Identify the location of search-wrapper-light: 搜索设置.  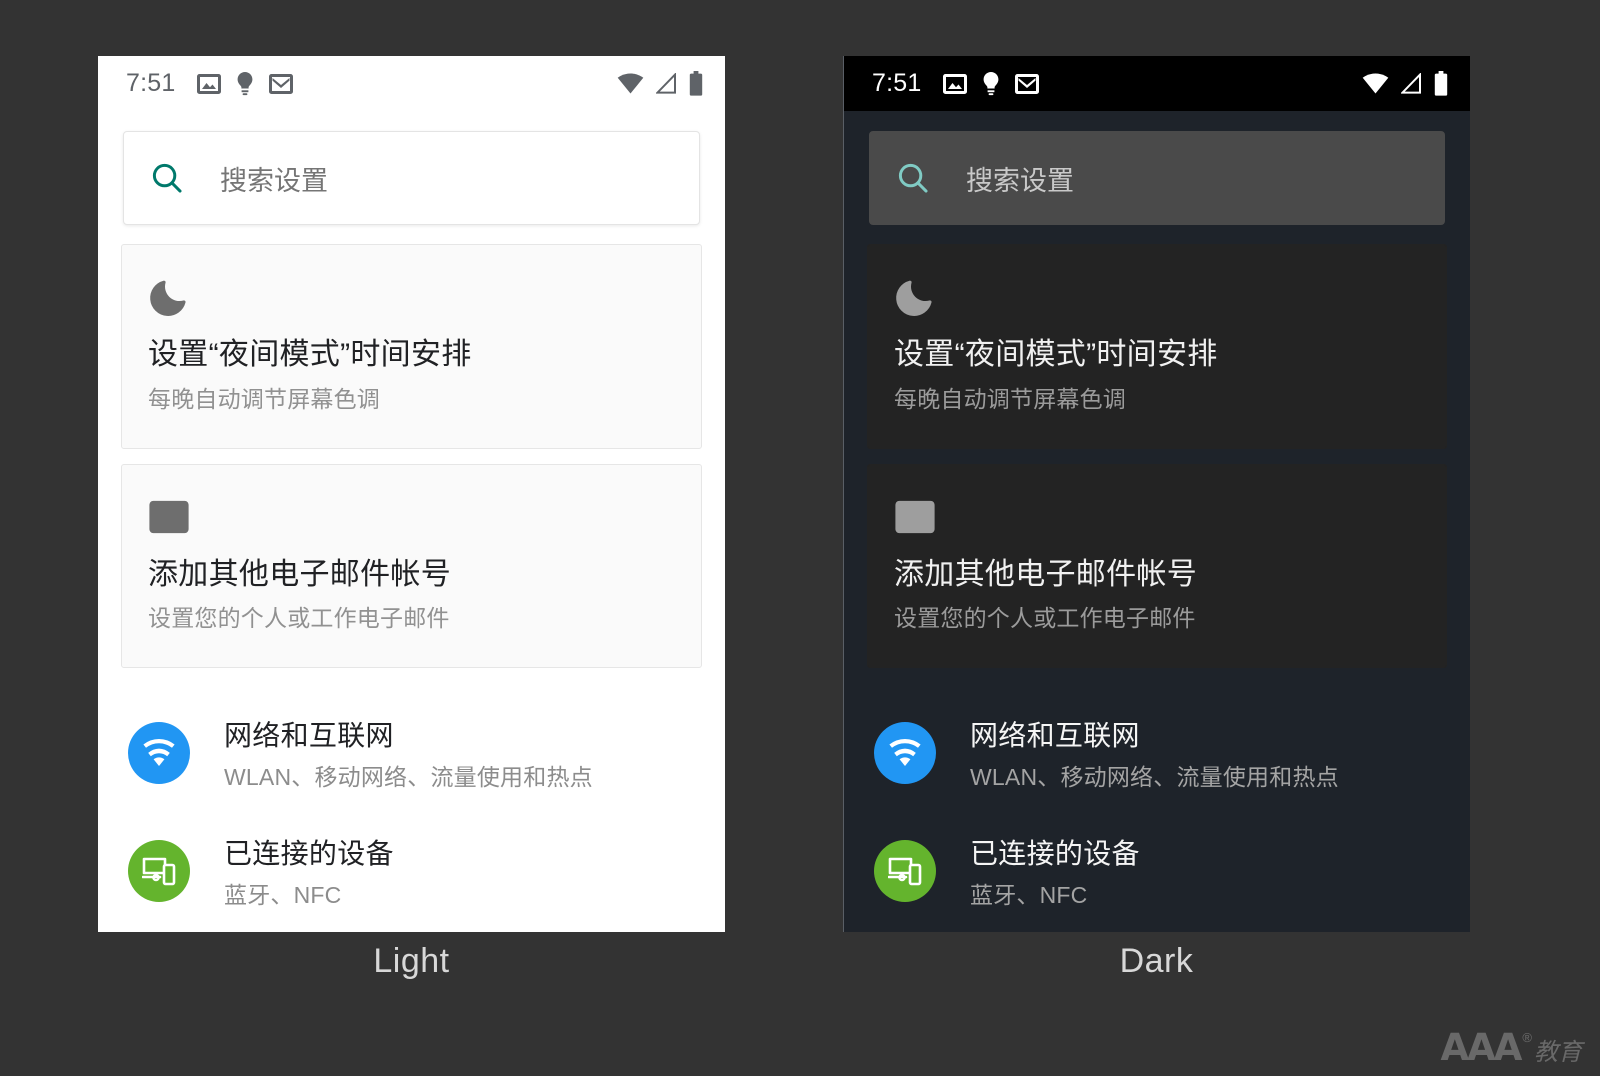
(411, 168).